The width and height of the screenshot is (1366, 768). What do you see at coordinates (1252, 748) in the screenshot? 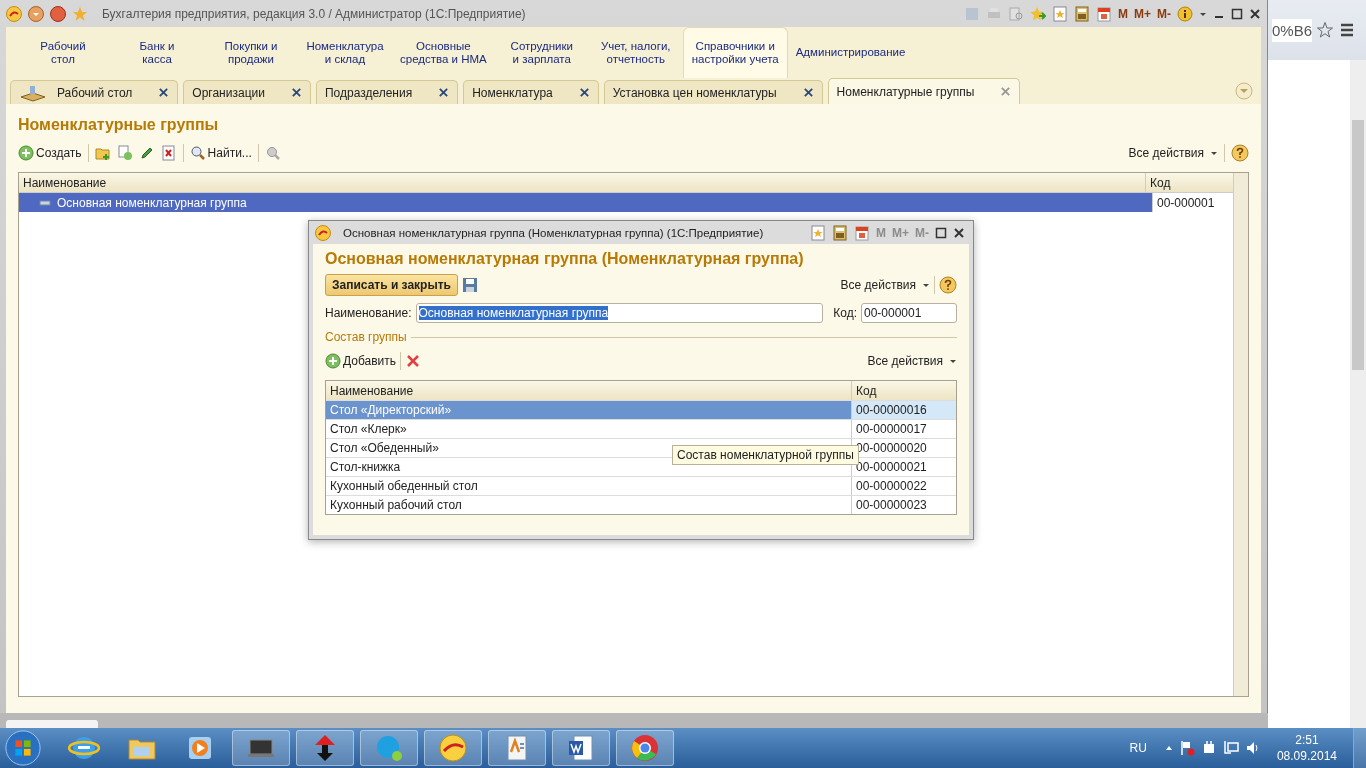
I see `speaker-icon` at bounding box center [1252, 748].